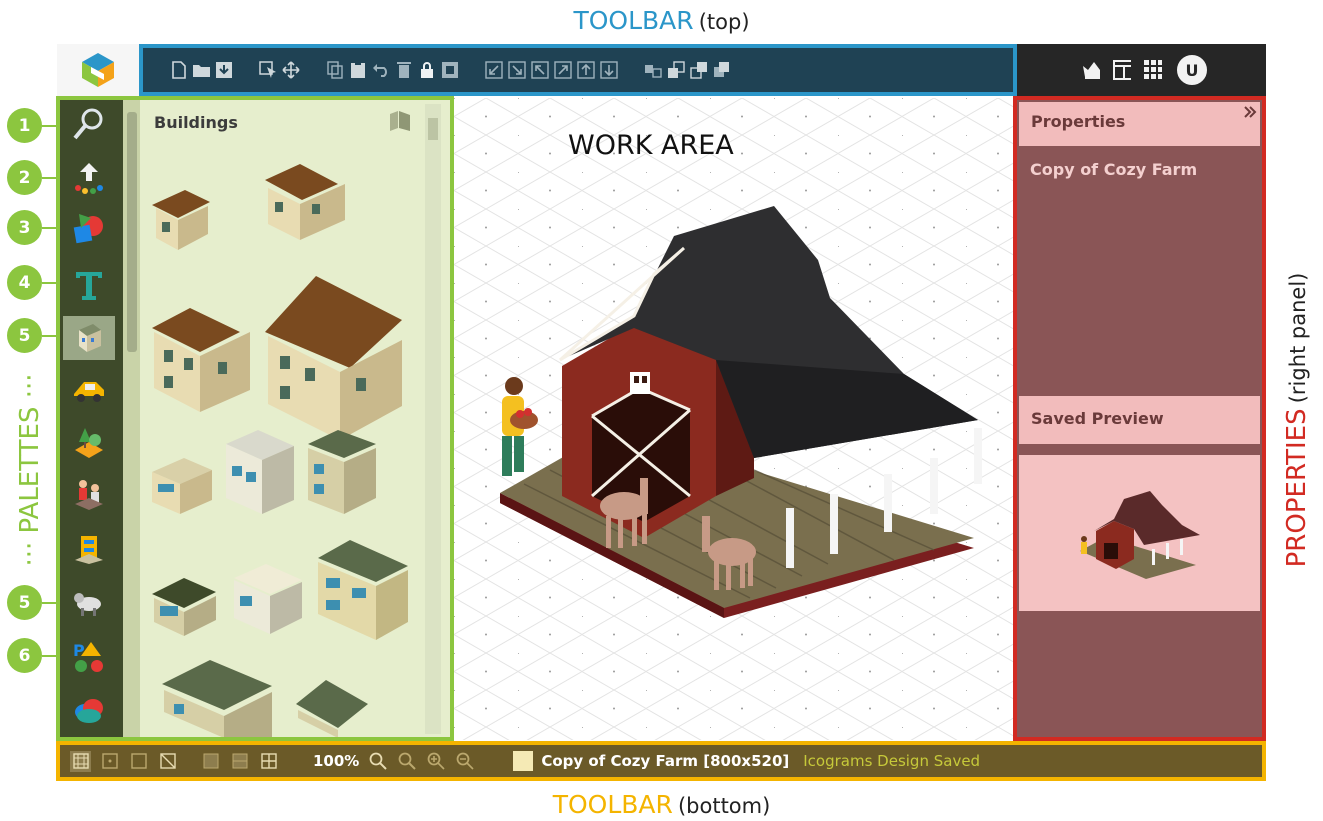 Image resolution: width=1323 pixels, height=821 pixels. I want to click on map-toggle-icon, so click(400, 121).